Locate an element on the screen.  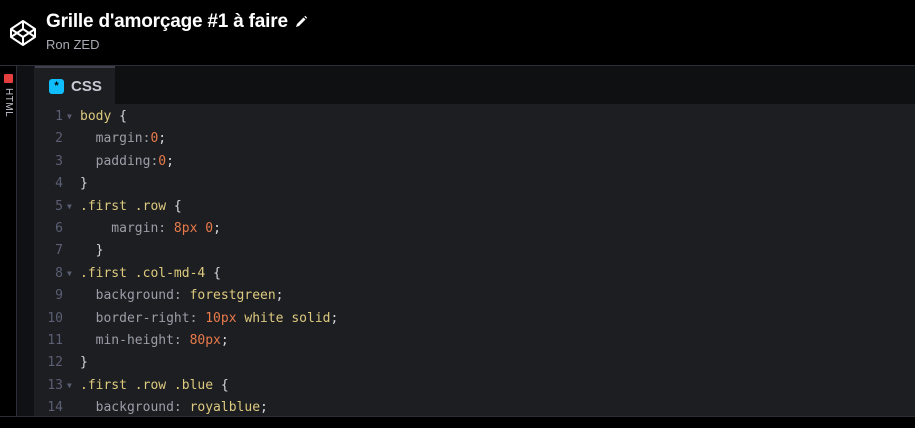
code-token: border-right: is located at coordinates (143, 318).